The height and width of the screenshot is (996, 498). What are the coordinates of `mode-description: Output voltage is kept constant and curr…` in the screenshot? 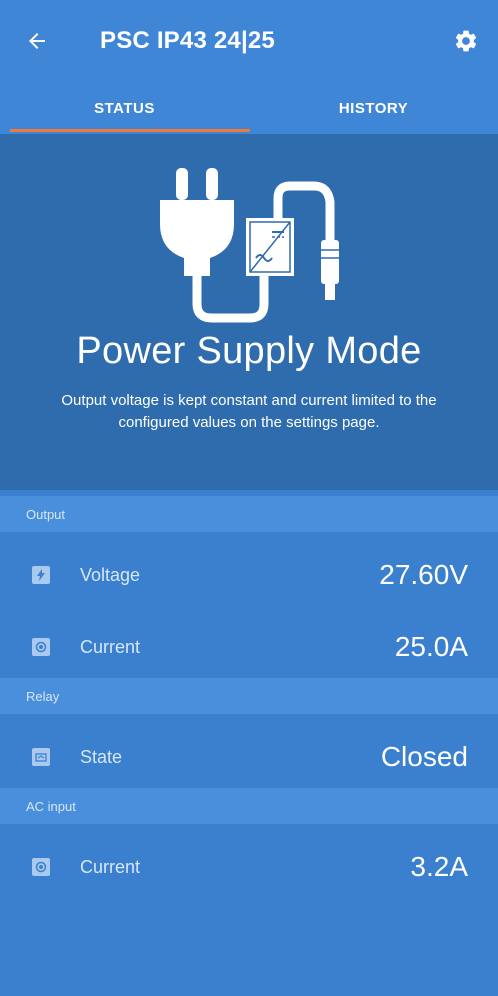 It's located at (249, 411).